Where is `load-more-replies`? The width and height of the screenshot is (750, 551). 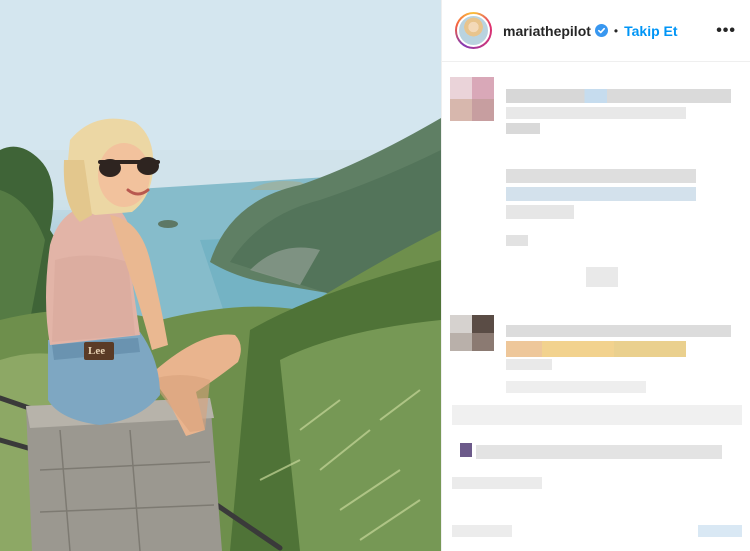 load-more-replies is located at coordinates (602, 277).